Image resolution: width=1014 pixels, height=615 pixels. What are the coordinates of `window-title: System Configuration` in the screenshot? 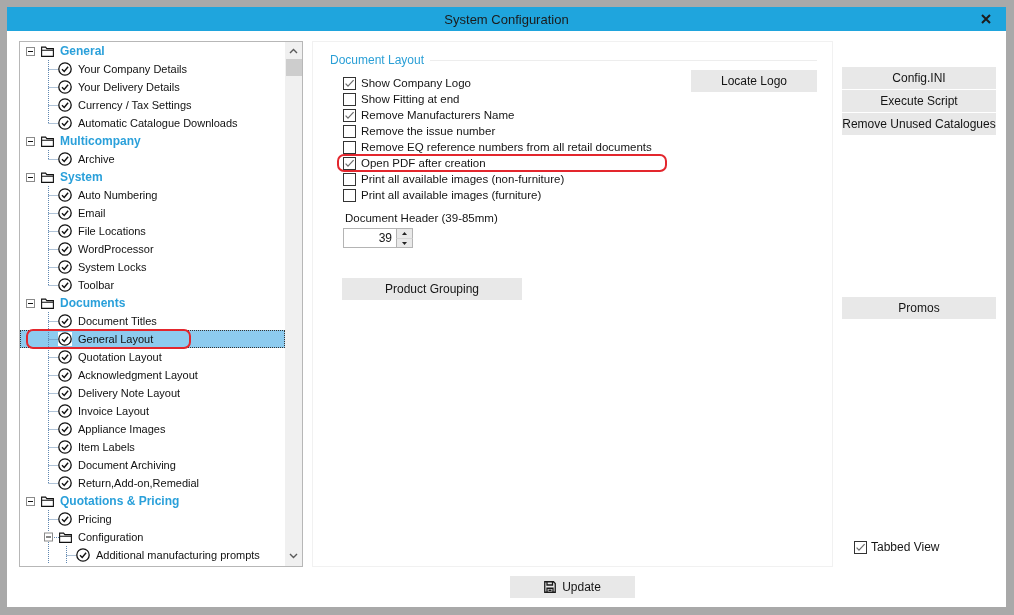 It's located at (506, 19).